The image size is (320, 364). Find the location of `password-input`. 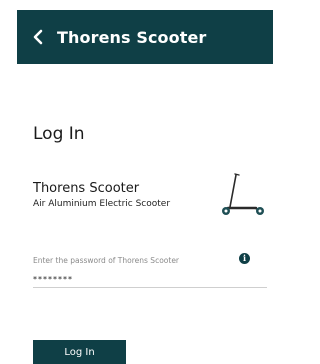

password-input is located at coordinates (150, 279).